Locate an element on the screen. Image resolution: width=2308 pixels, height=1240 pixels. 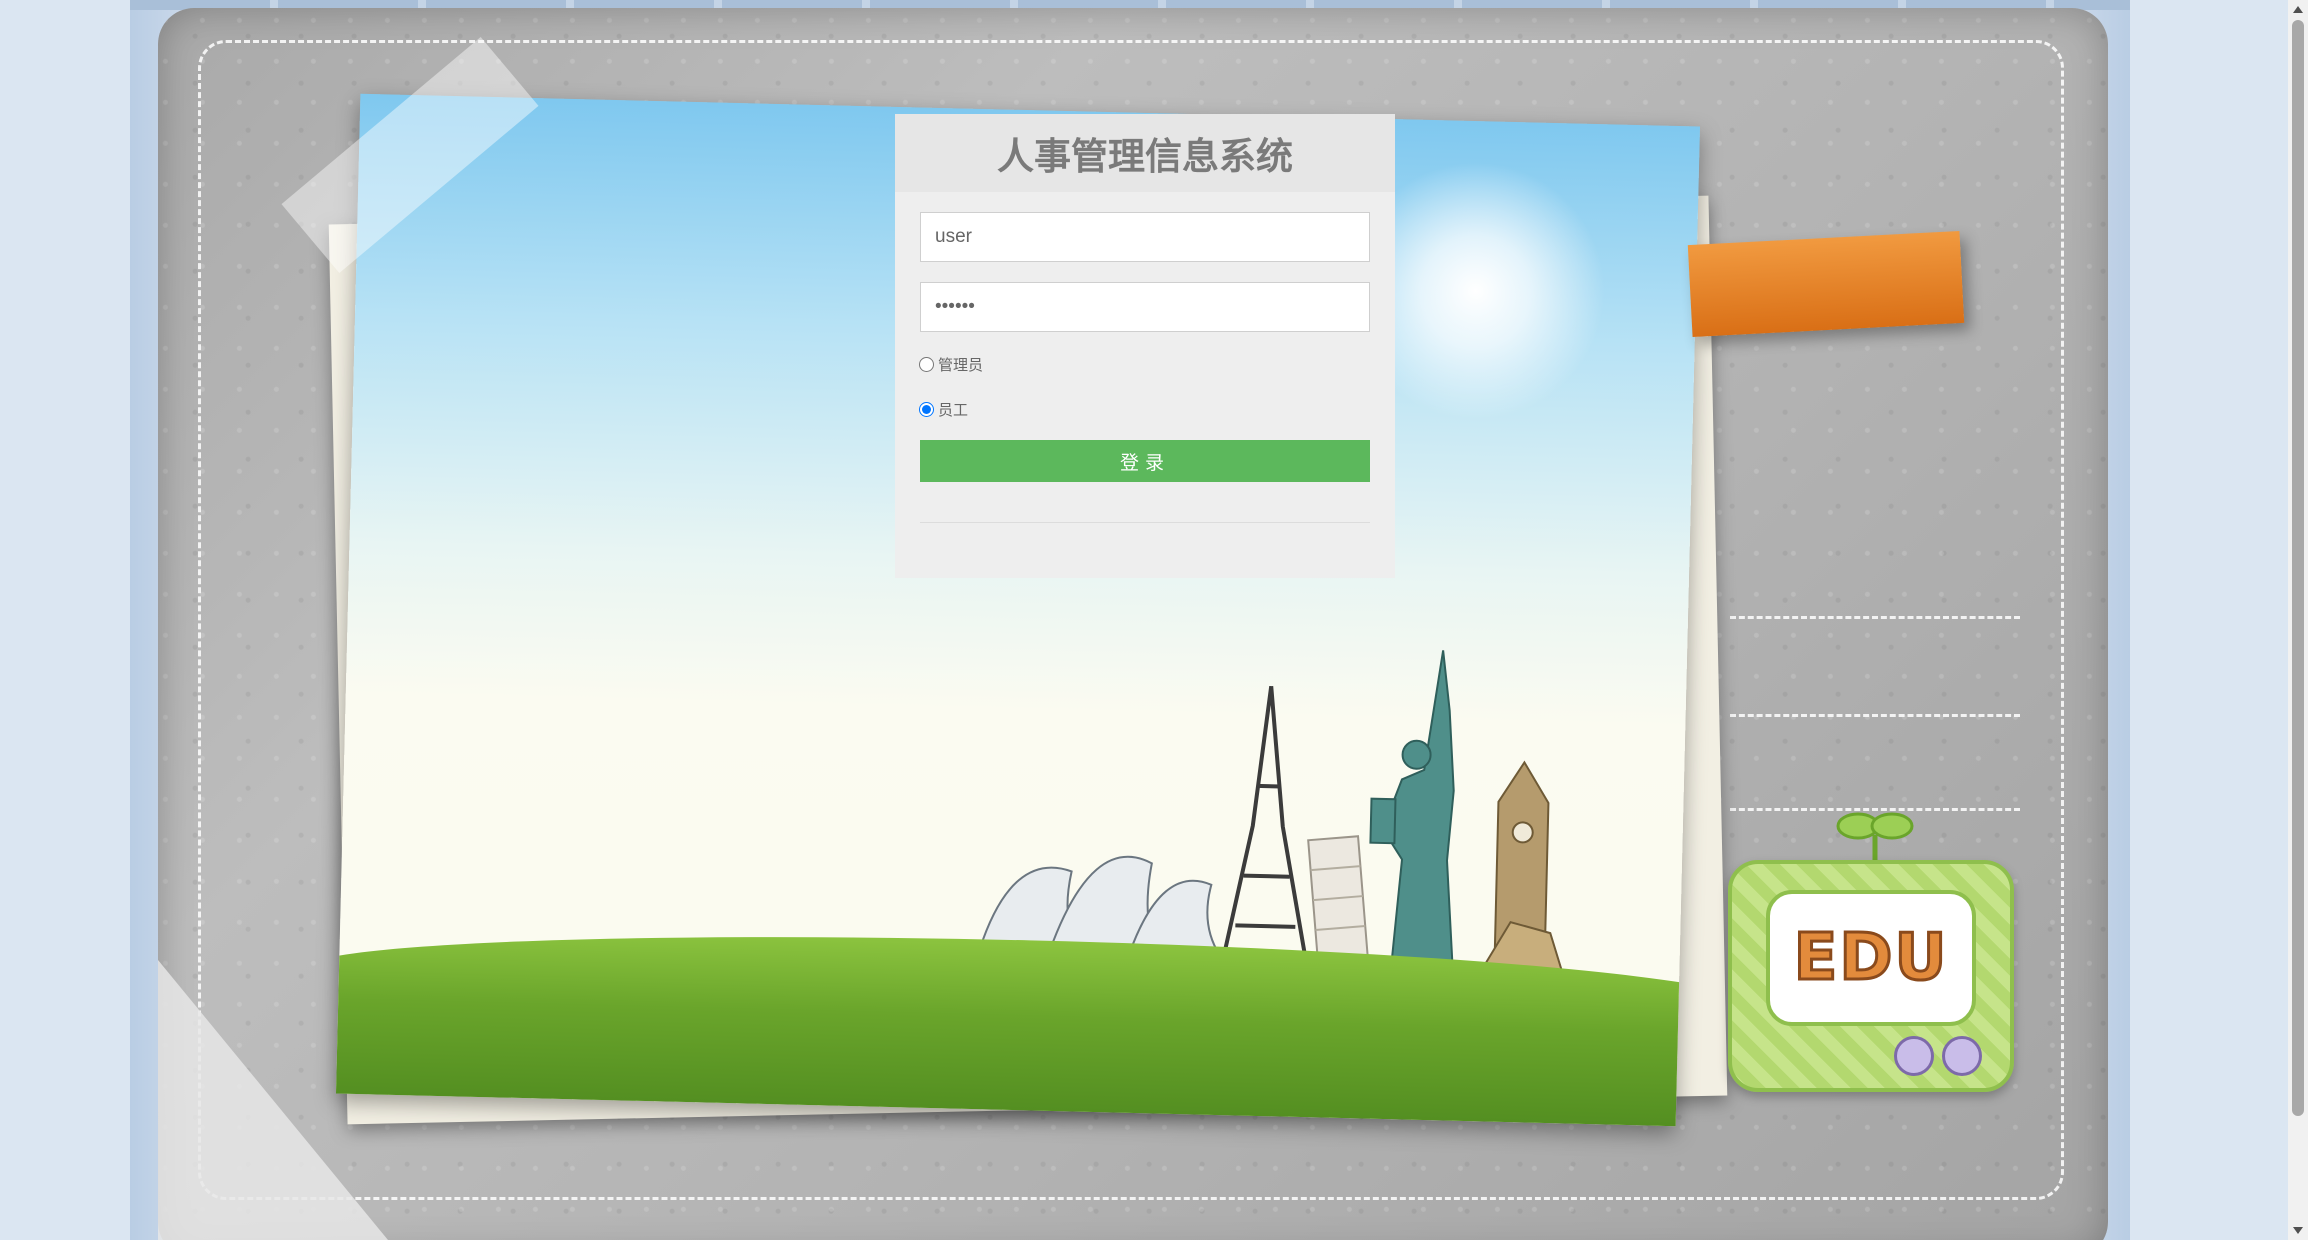
role-option-employee: 员工 is located at coordinates (943, 409).